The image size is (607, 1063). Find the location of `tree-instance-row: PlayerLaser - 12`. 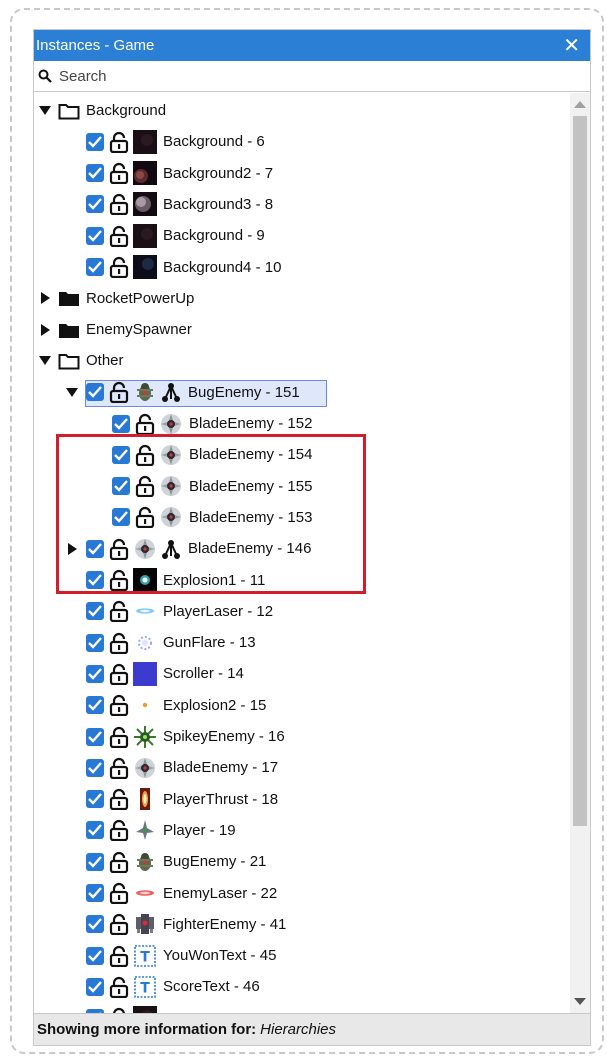

tree-instance-row: PlayerLaser - 12 is located at coordinates (179, 611).